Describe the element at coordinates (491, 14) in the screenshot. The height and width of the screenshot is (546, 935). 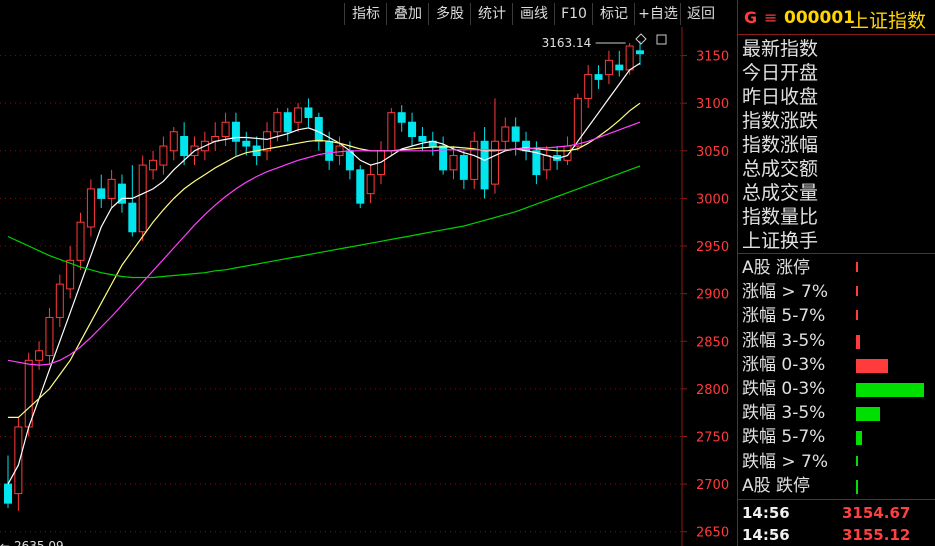
I see `toolbar-button: 统计` at that location.